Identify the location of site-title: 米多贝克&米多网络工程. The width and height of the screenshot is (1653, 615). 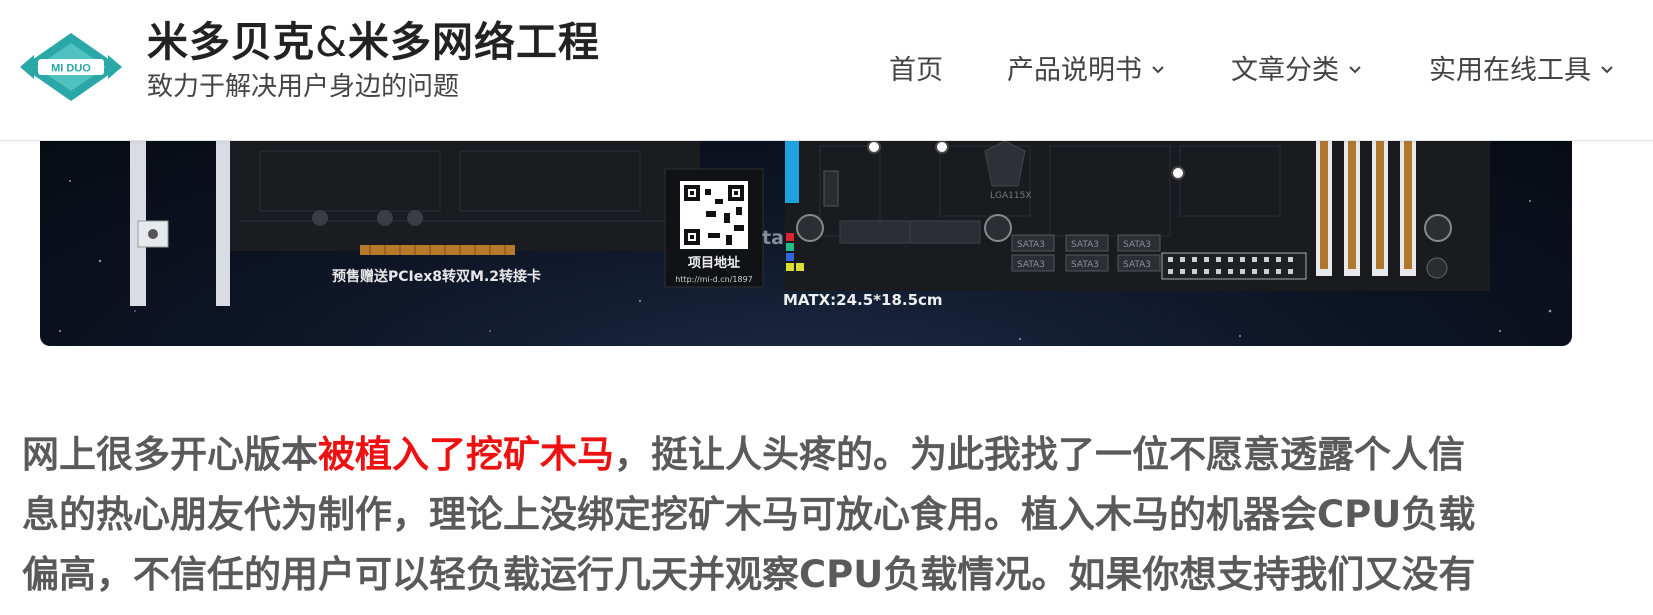
(373, 38).